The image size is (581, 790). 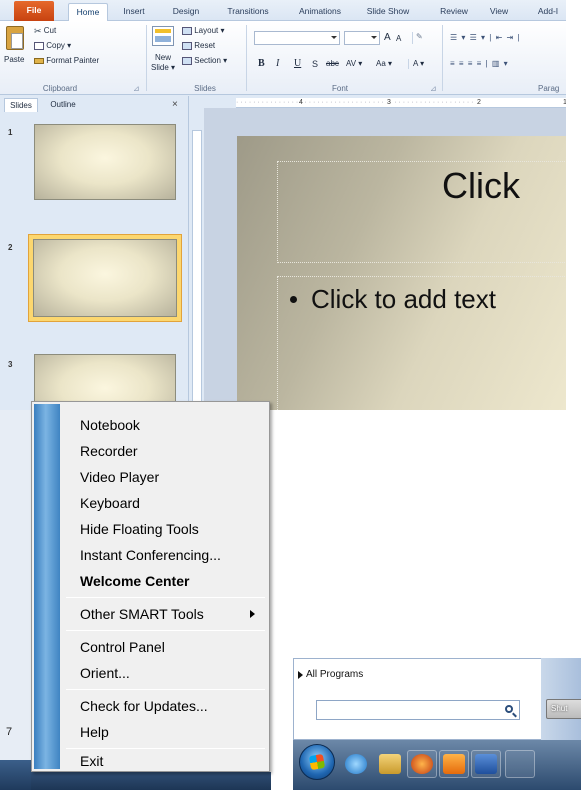 What do you see at coordinates (38, 31) in the screenshot?
I see `scissors-icon: ✂` at bounding box center [38, 31].